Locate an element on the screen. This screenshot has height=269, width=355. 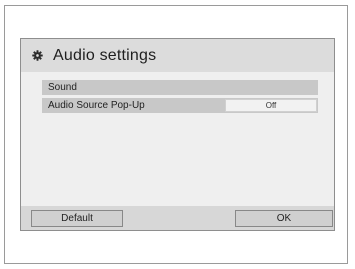
audio-source-popup-value: Off is located at coordinates (271, 105).